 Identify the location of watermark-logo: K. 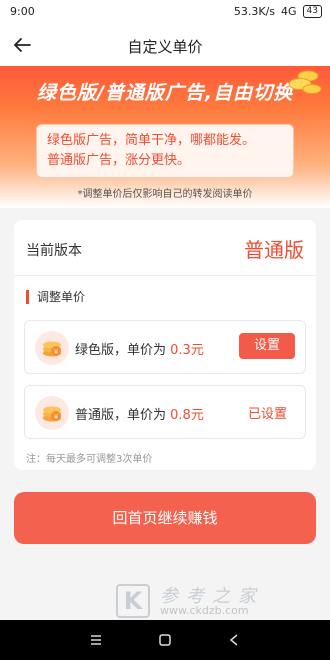
(133, 601).